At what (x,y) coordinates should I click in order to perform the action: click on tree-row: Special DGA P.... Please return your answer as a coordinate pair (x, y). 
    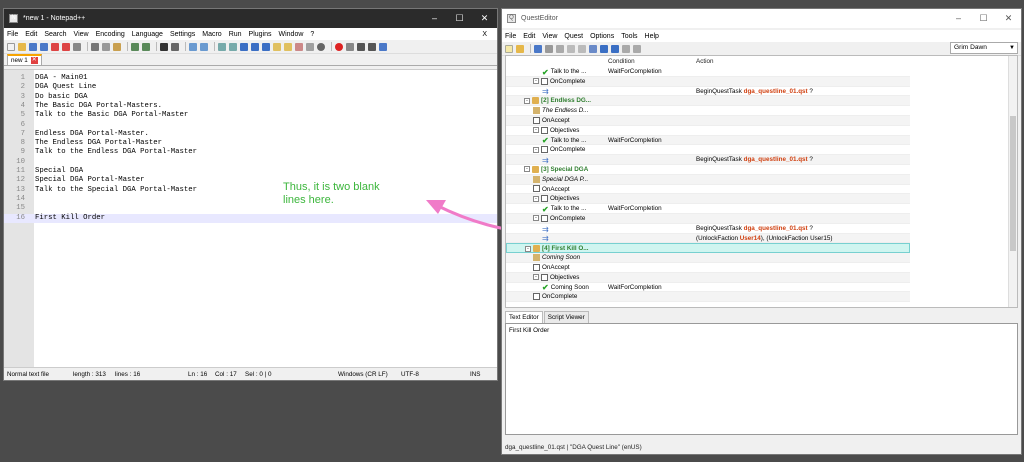
    Looking at the image, I should click on (708, 179).